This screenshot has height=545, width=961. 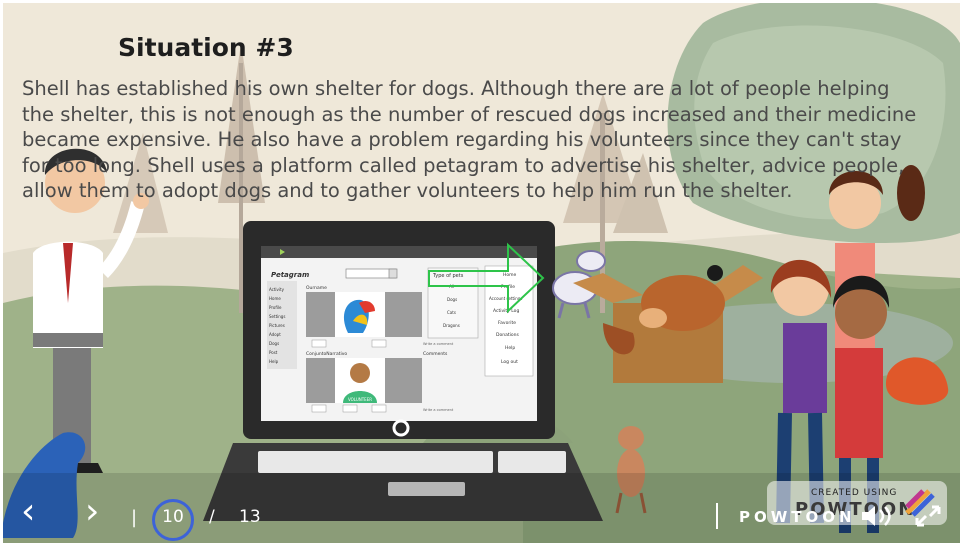 What do you see at coordinates (277, 316) in the screenshot?
I see `side-item: Settings` at bounding box center [277, 316].